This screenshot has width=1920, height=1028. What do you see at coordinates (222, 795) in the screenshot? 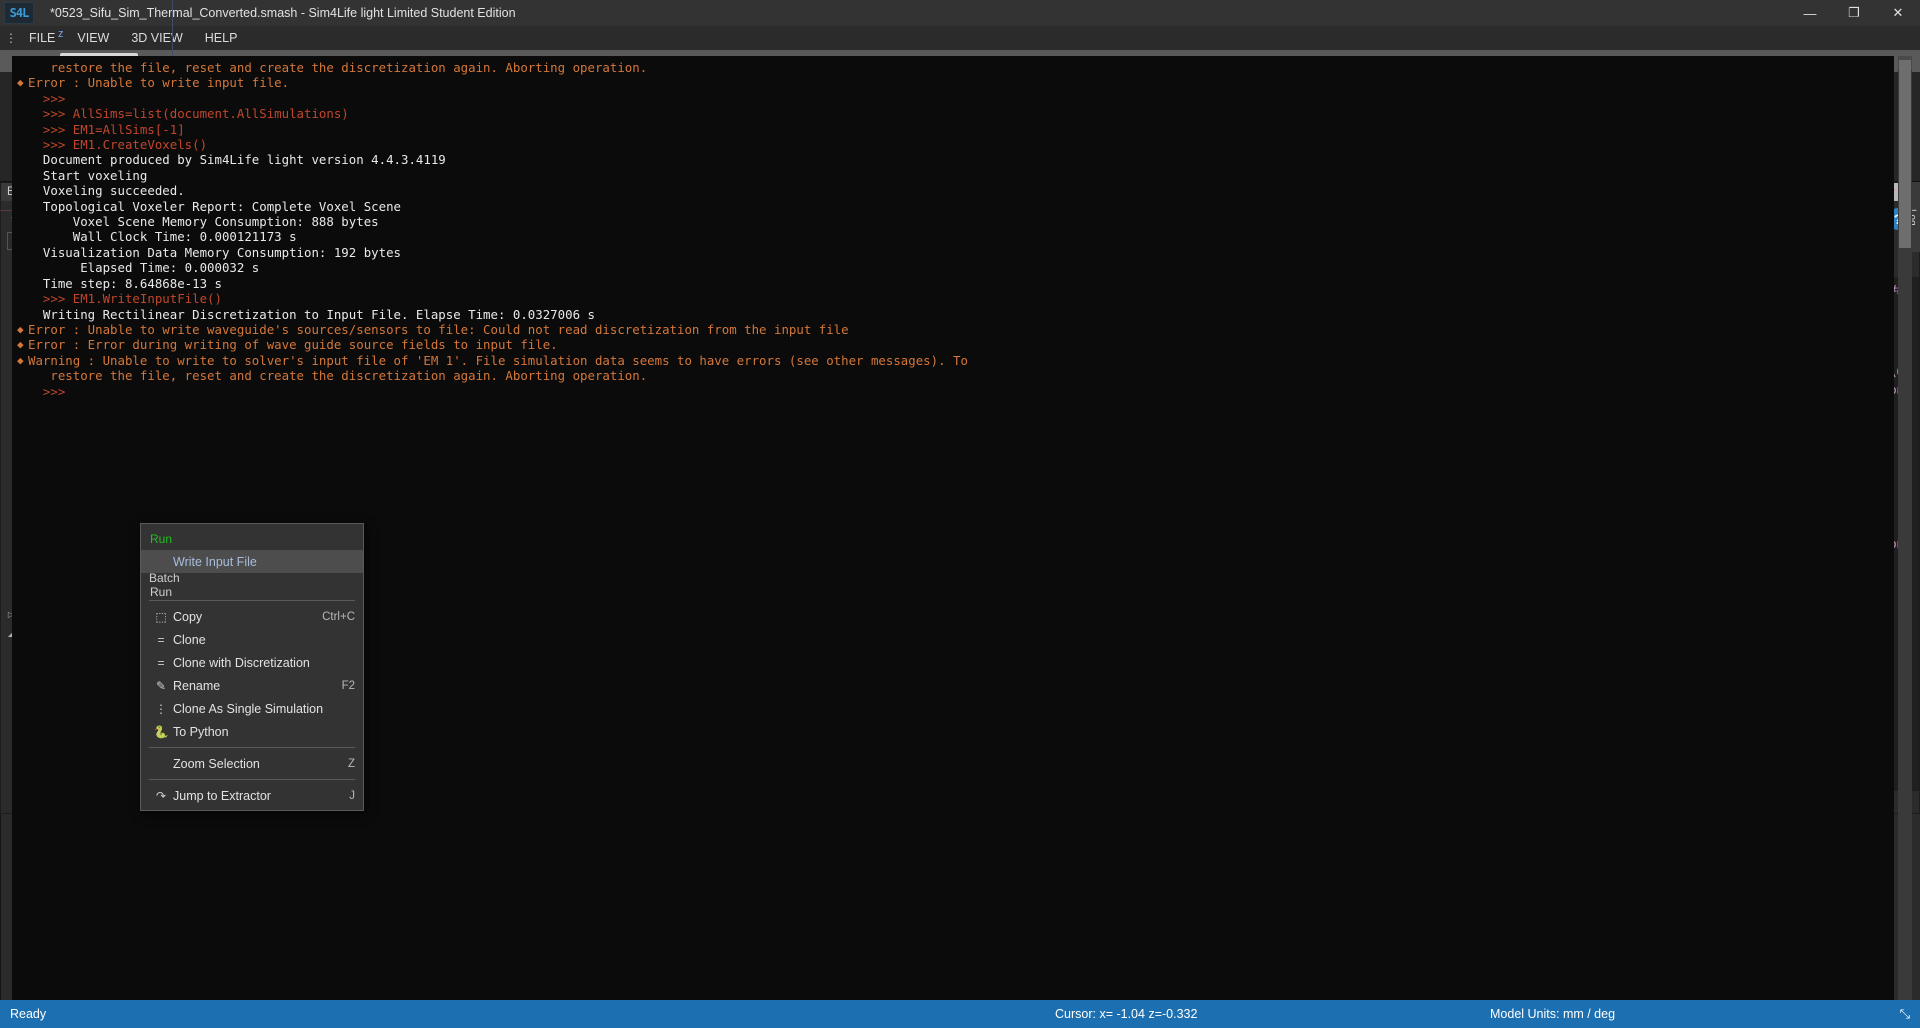
I see `context-menu-item-label: Jump to Extractor` at bounding box center [222, 795].